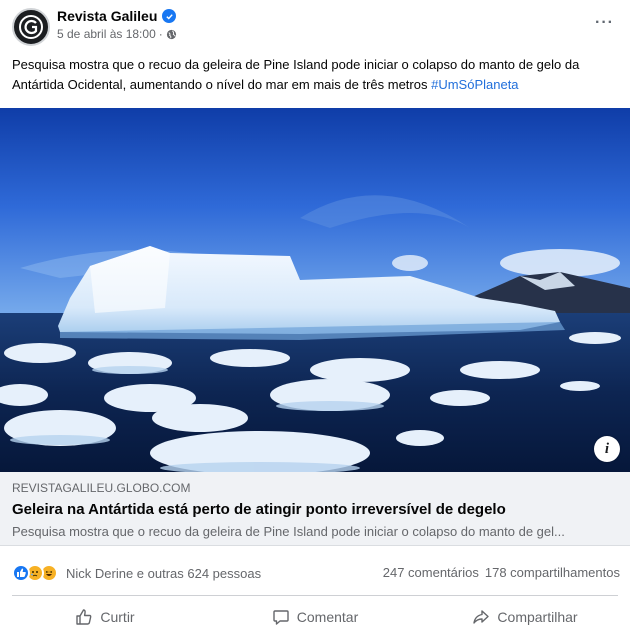 Image resolution: width=630 pixels, height=638 pixels. What do you see at coordinates (431, 572) in the screenshot?
I see `comments-count: 247 comentários` at bounding box center [431, 572].